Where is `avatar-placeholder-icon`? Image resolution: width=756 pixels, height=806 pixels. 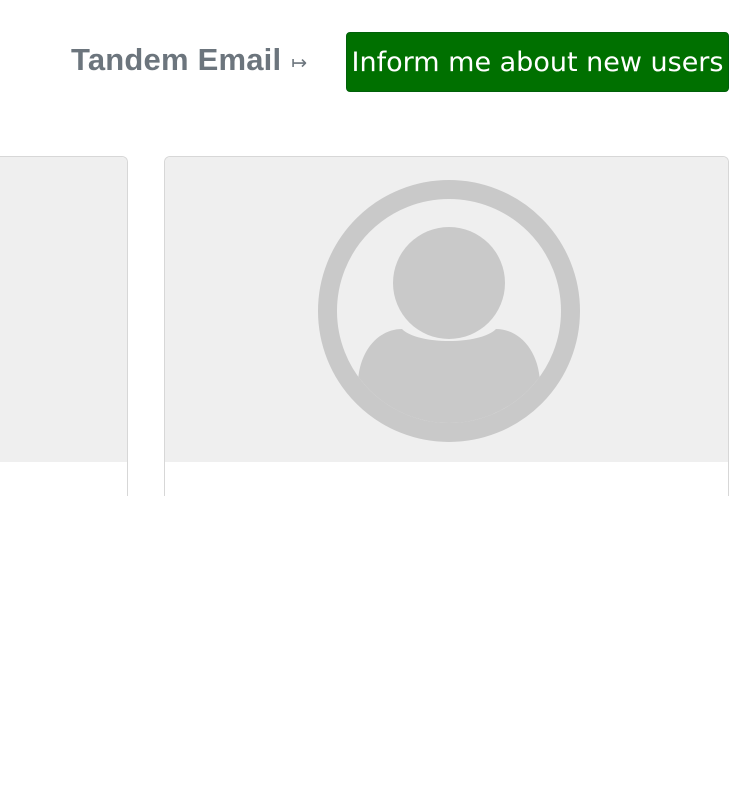 avatar-placeholder-icon is located at coordinates (449, 311).